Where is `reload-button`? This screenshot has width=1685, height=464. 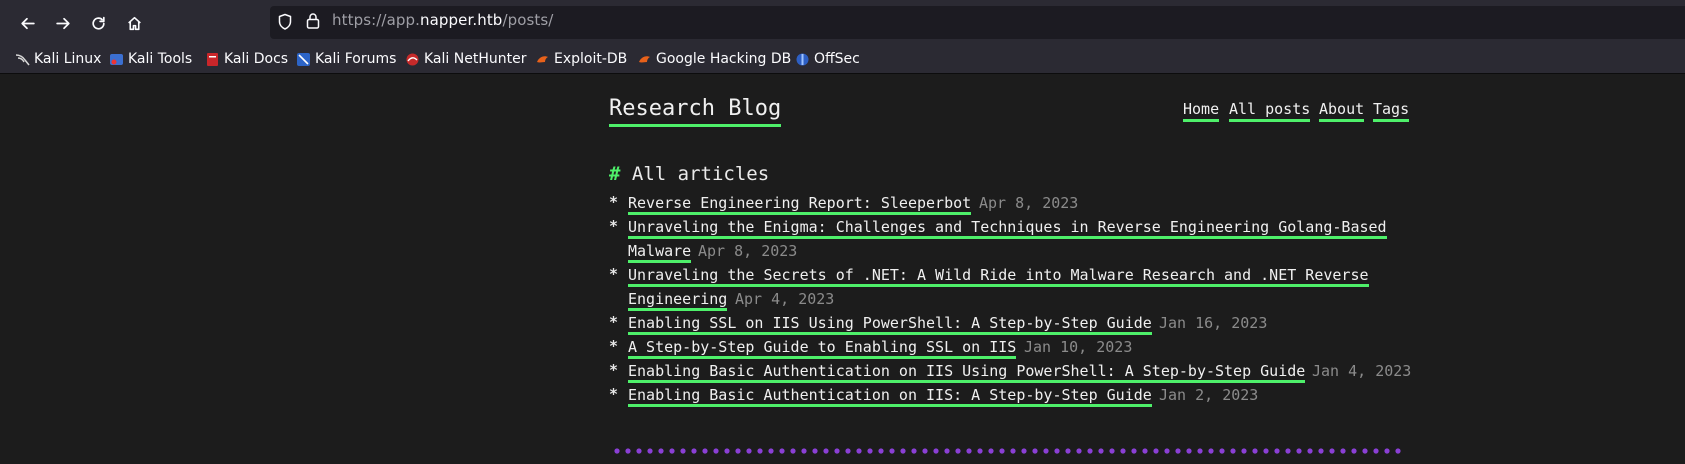
reload-button is located at coordinates (98, 23).